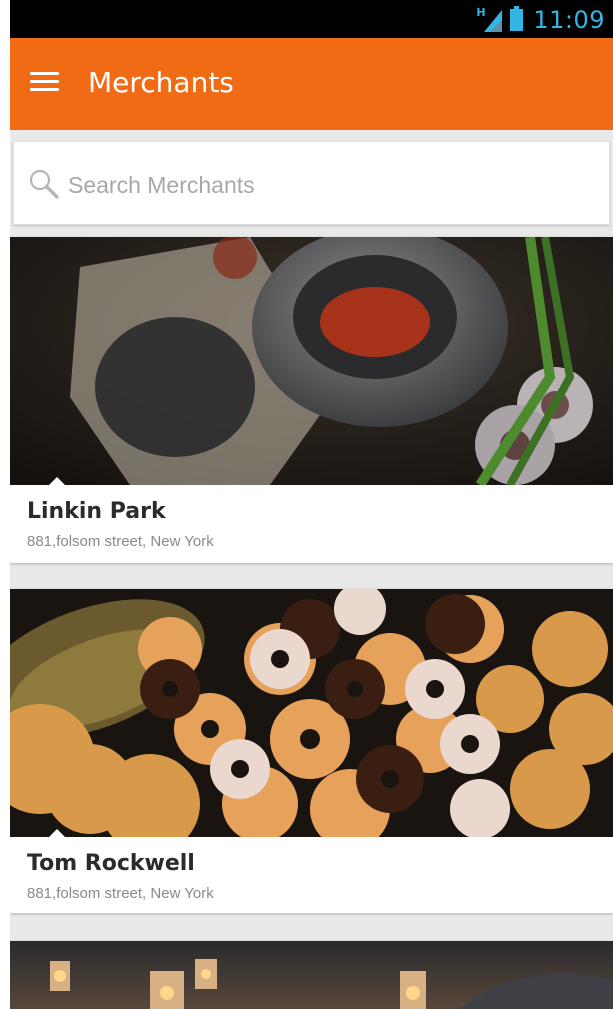  Describe the element at coordinates (44, 82) in the screenshot. I see `hamburger-menu-icon` at that location.